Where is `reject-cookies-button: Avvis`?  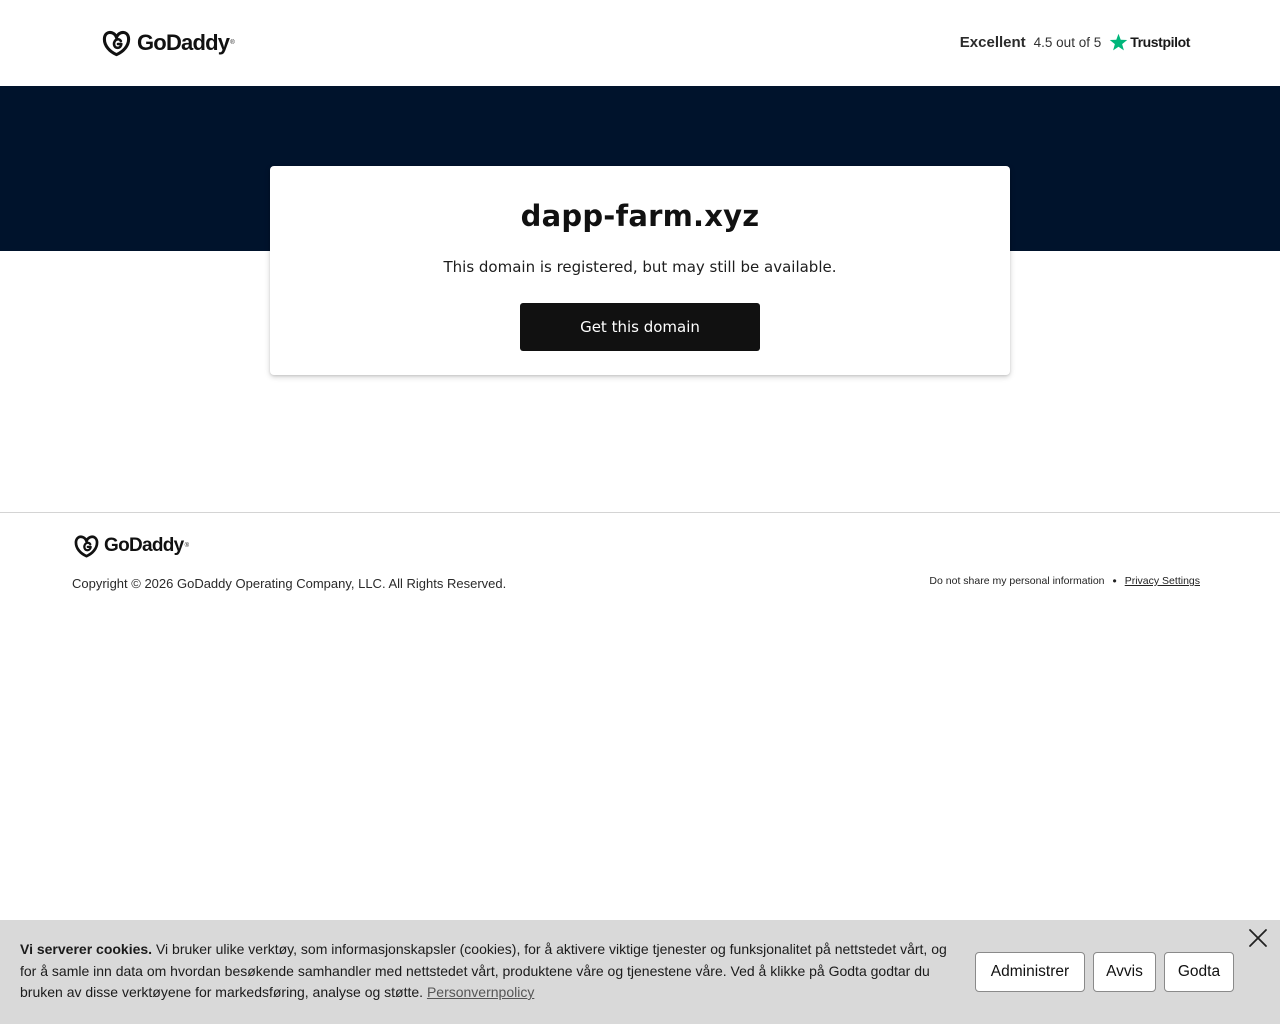
reject-cookies-button: Avvis is located at coordinates (1124, 972).